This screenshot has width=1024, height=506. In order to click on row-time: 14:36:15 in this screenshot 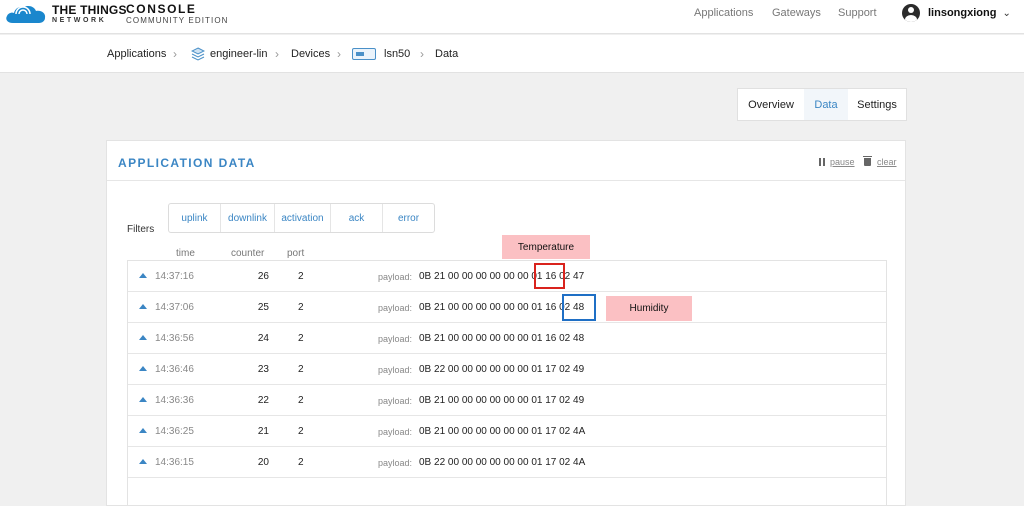, I will do `click(174, 462)`.